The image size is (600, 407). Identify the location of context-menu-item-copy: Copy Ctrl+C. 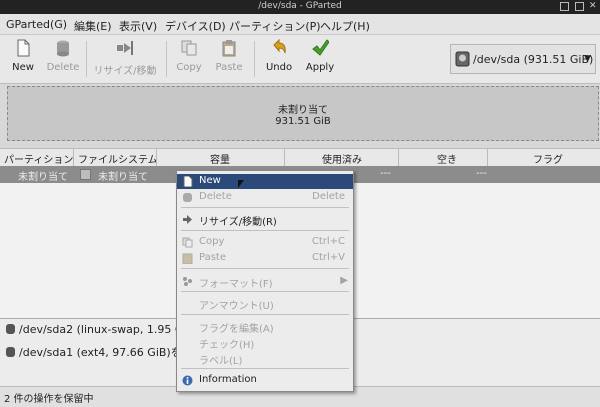
(265, 242).